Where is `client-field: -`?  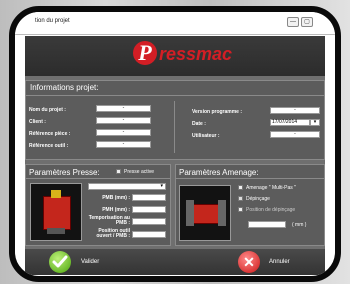
client-field: - is located at coordinates (123, 120).